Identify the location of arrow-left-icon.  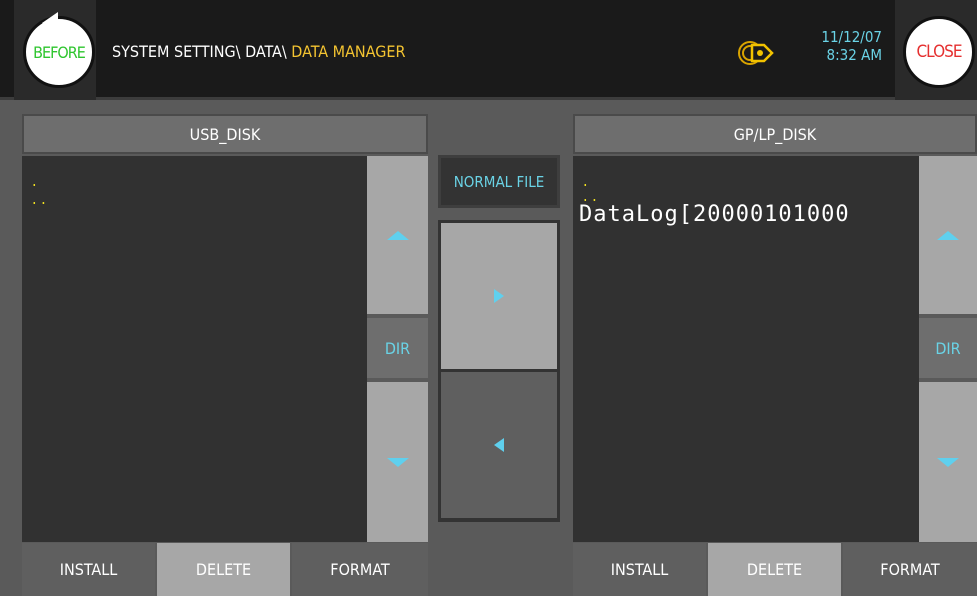
(499, 445).